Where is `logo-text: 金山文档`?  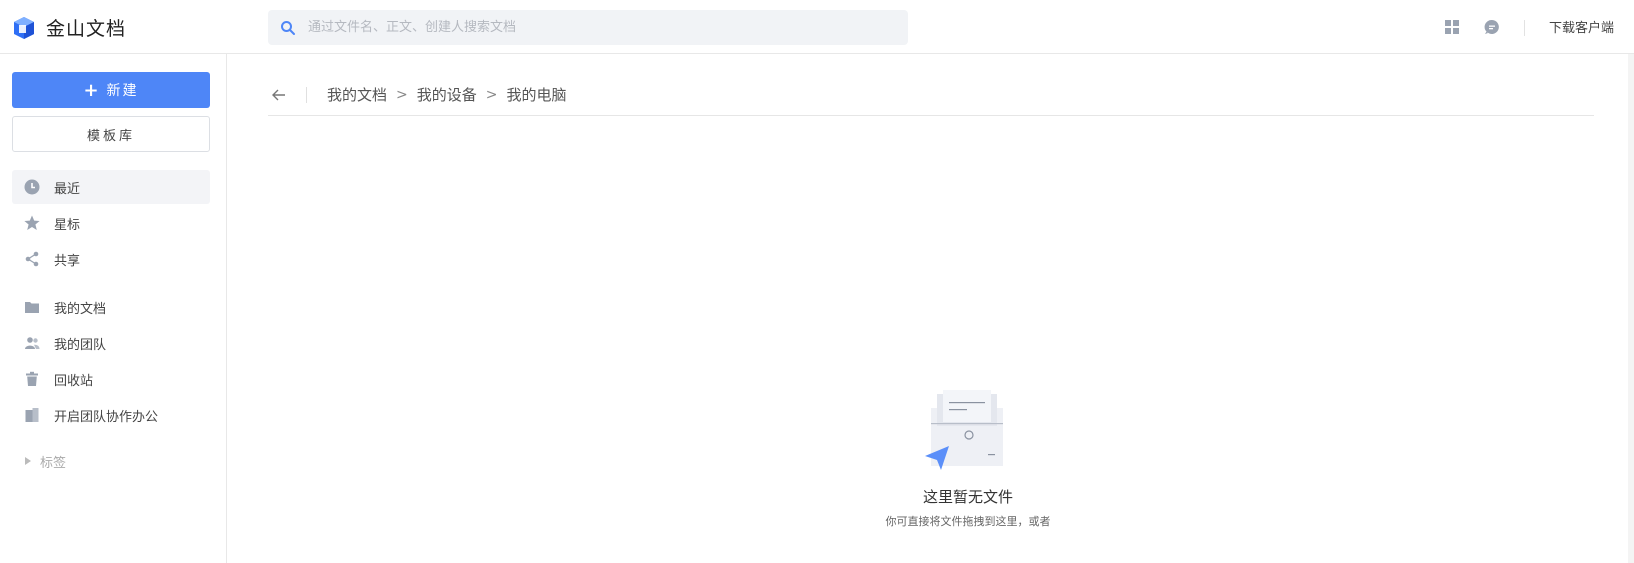
logo-text: 金山文档 is located at coordinates (86, 29).